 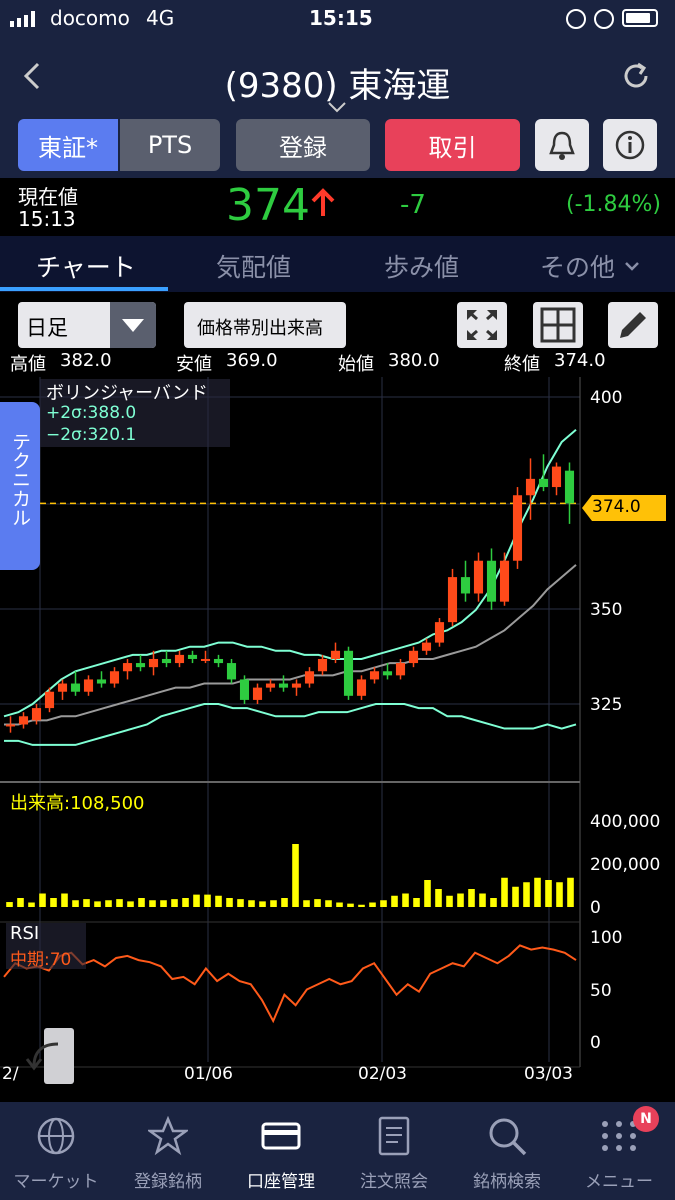 I want to click on price-change: -7, so click(x=413, y=205).